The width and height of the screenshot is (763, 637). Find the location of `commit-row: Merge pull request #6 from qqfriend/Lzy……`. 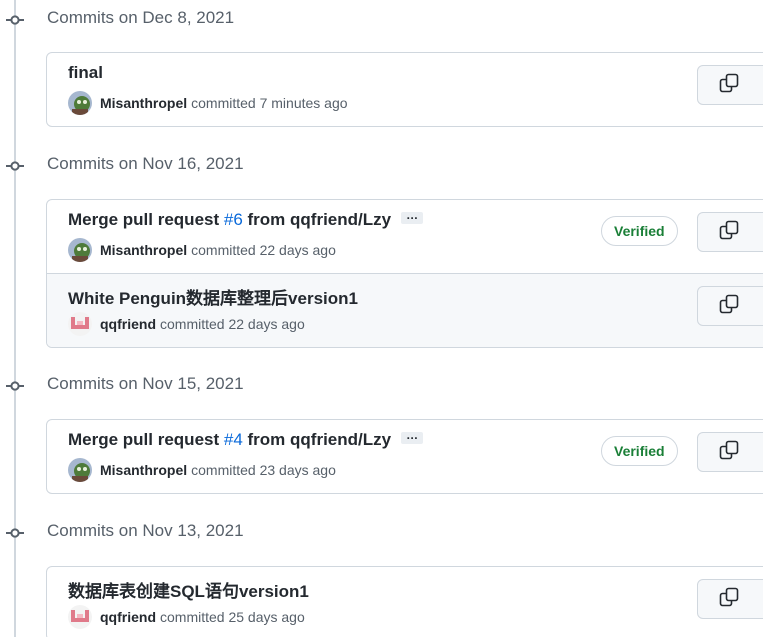

commit-row: Merge pull request #6 from qqfriend/Lzy…… is located at coordinates (405, 236).